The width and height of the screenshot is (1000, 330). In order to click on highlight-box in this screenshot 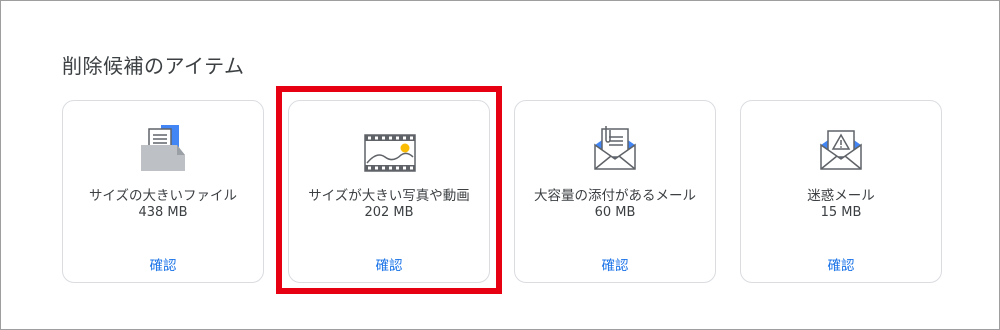, I will do `click(389, 190)`.